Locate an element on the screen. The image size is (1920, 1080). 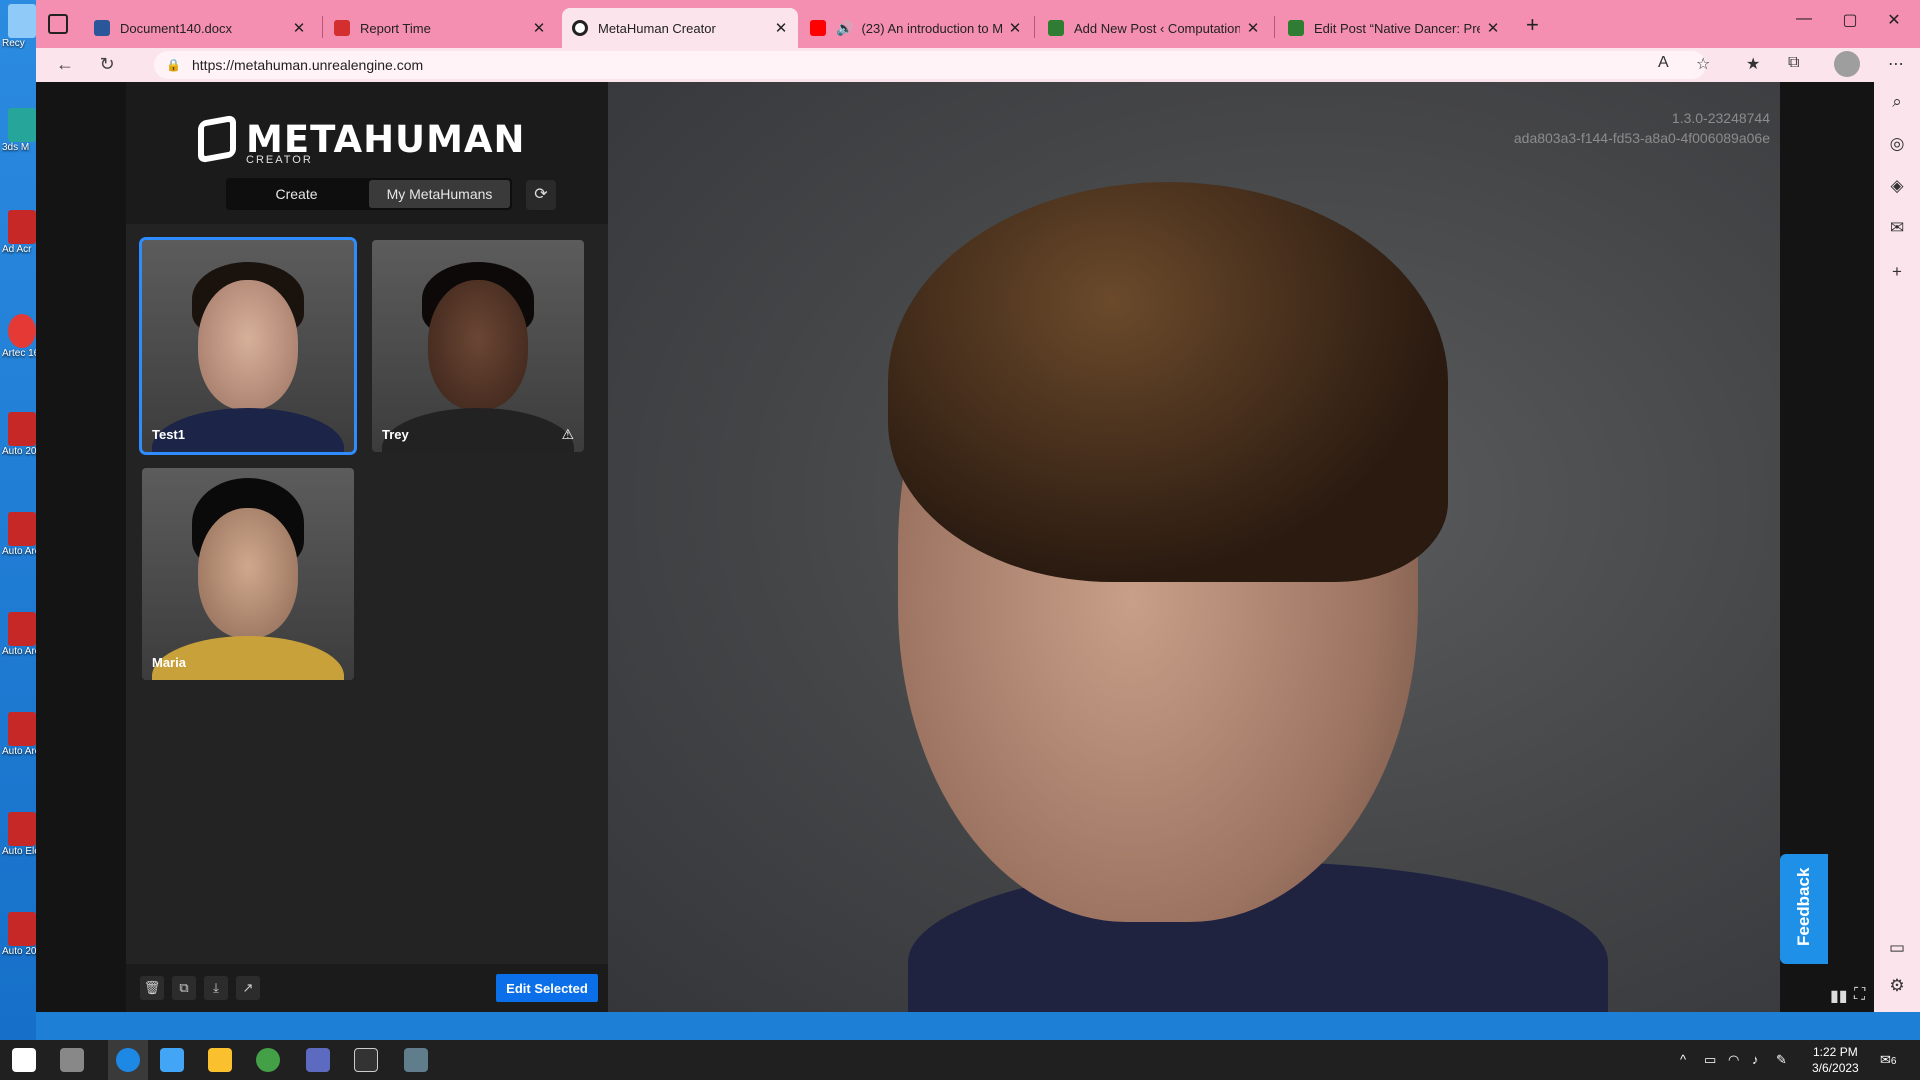
stats-icon: ▮▮ is located at coordinates (1839, 996).